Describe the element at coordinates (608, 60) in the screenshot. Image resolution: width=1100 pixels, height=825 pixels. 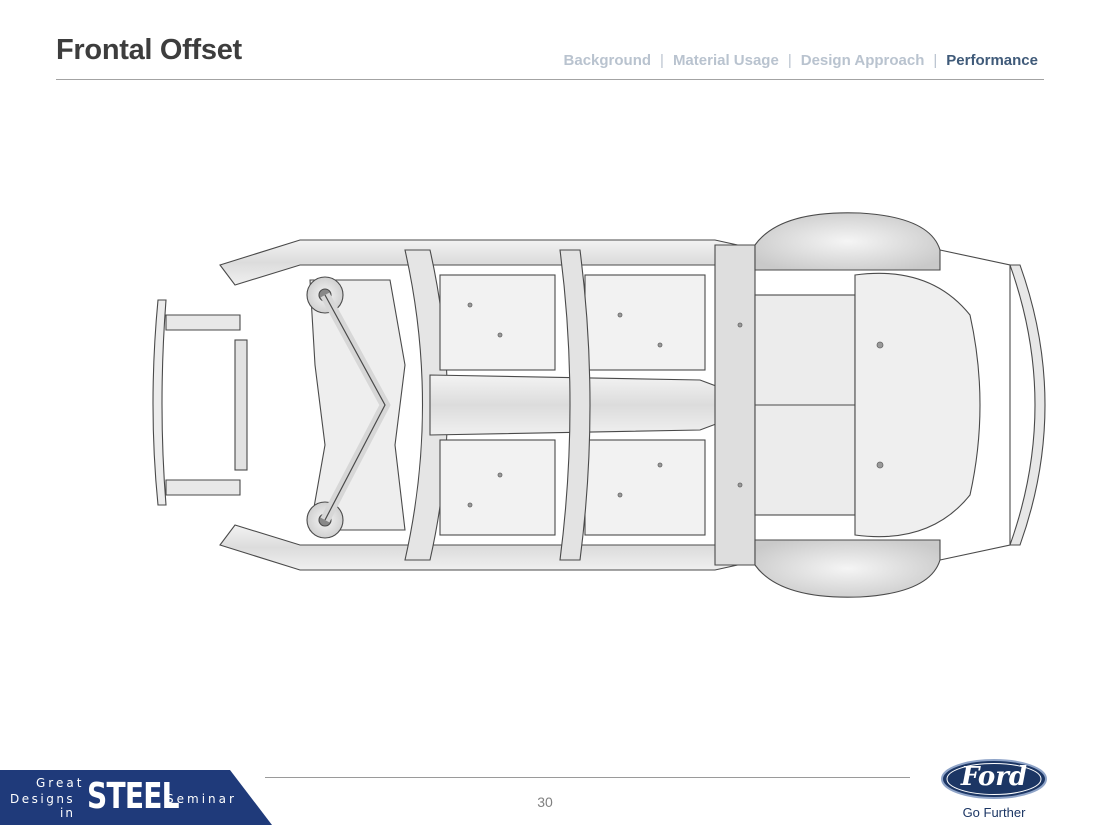
I see `nav-item-background: Background` at that location.